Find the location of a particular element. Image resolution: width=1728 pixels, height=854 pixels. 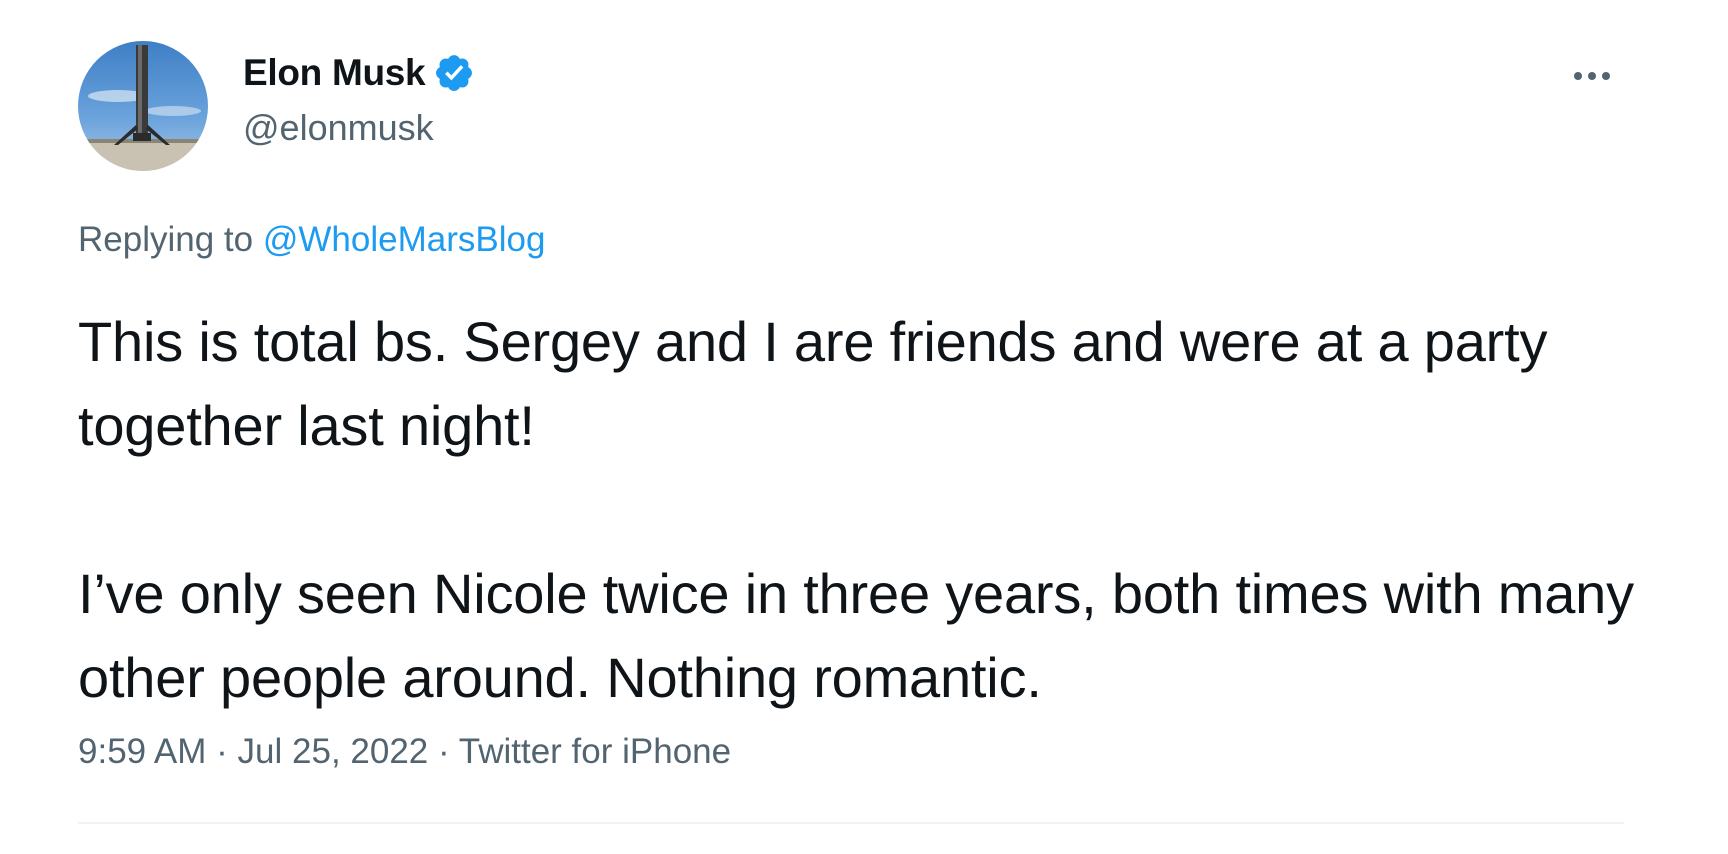

replying-to-label: Replying to is located at coordinates (166, 239).